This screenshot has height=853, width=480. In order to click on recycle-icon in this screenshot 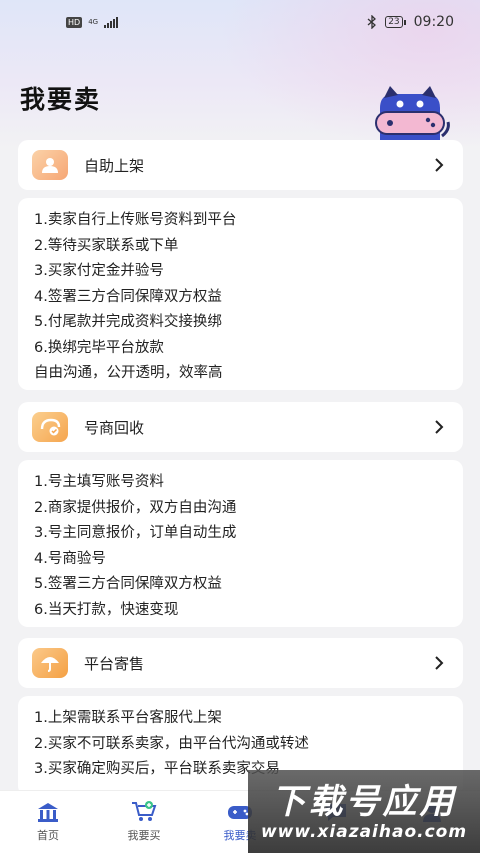, I will do `click(50, 427)`.